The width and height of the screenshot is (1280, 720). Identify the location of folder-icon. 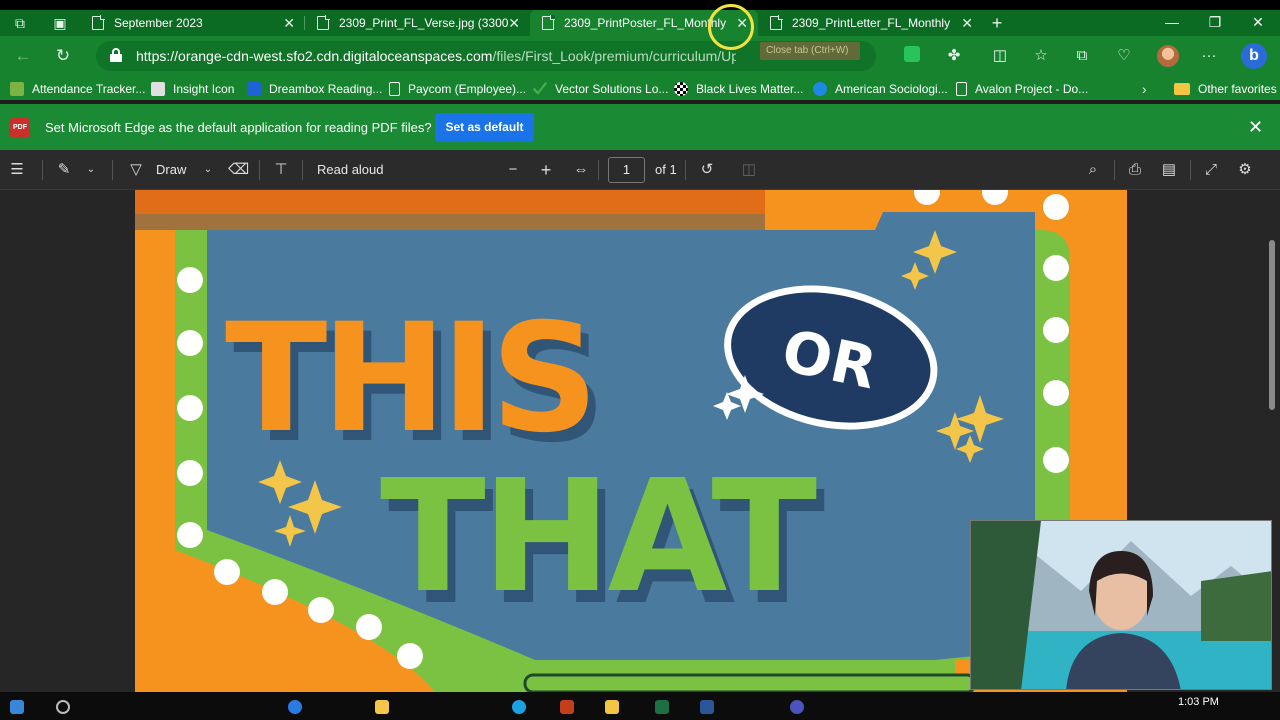
(1182, 89).